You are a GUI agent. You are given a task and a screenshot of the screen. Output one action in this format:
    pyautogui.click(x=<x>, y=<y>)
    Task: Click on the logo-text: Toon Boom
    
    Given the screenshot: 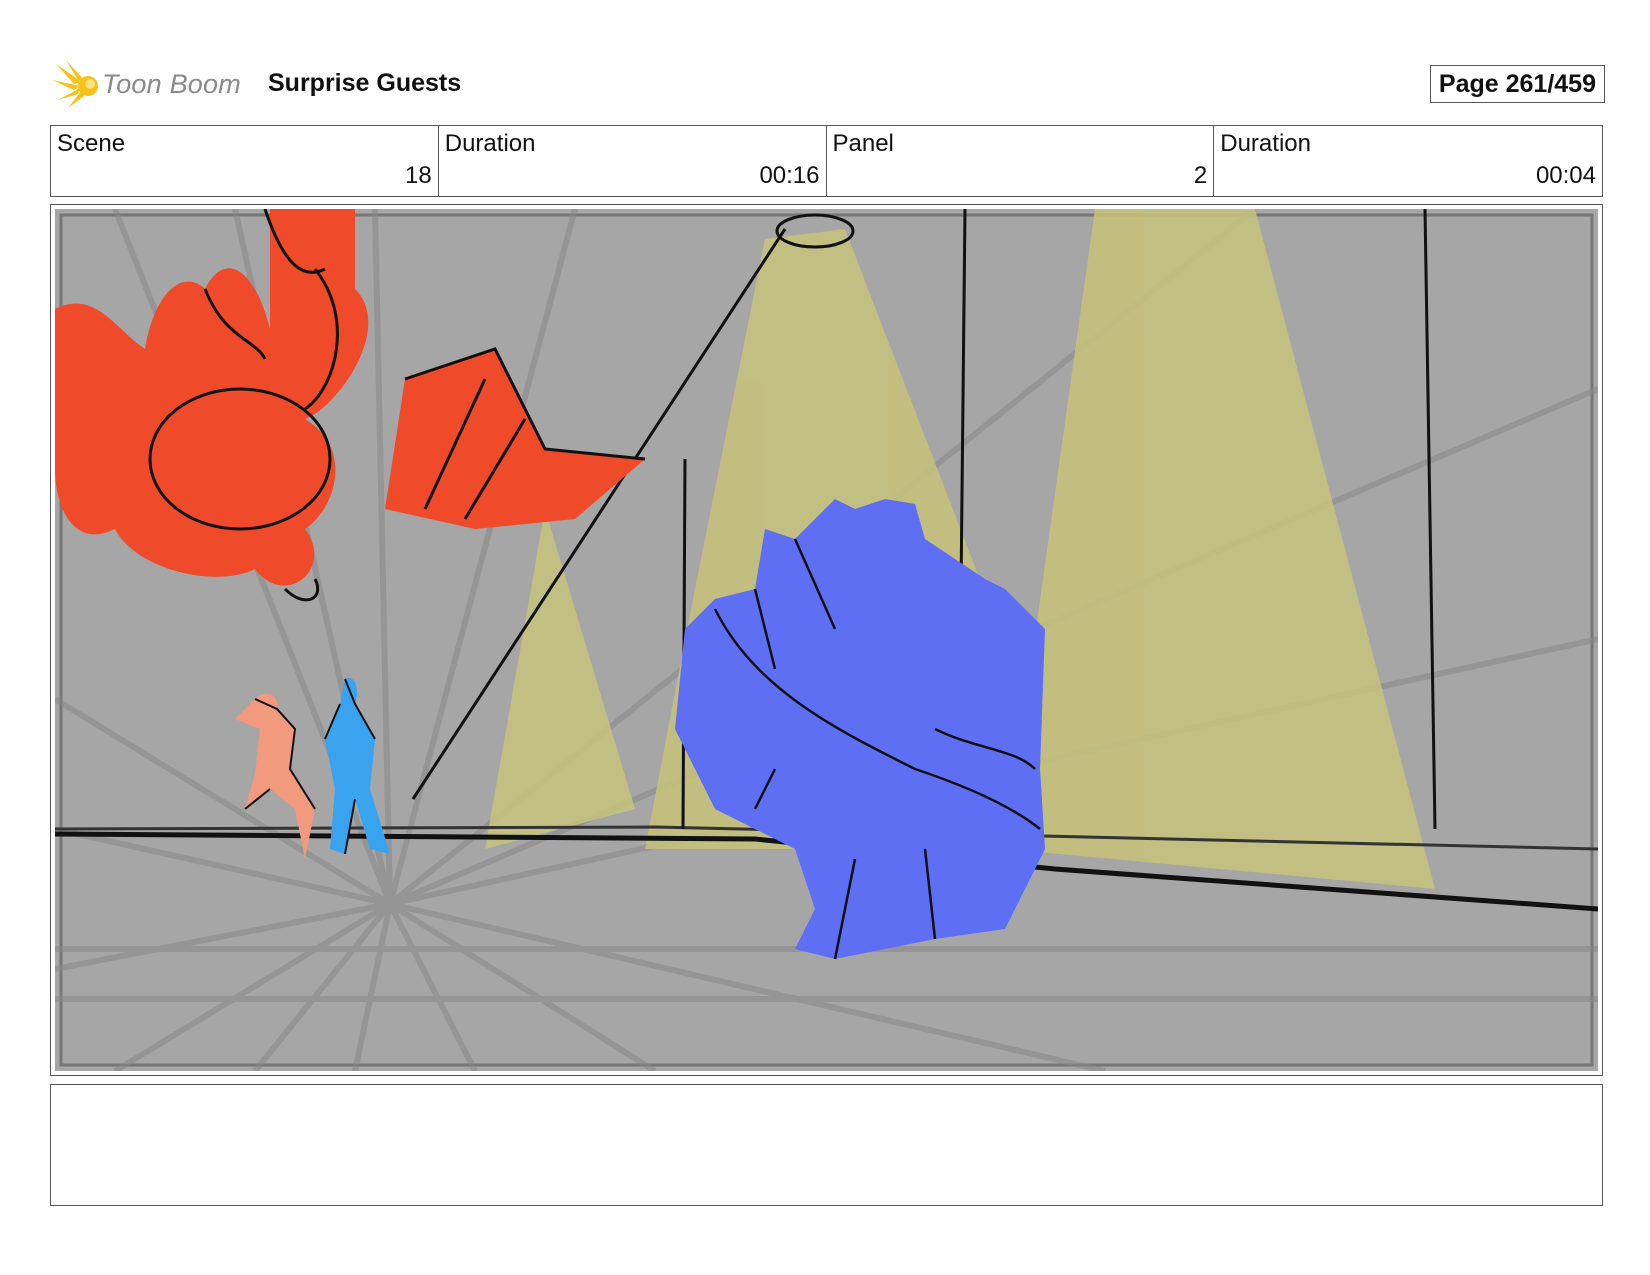 What is the action you would take?
    pyautogui.click(x=171, y=83)
    